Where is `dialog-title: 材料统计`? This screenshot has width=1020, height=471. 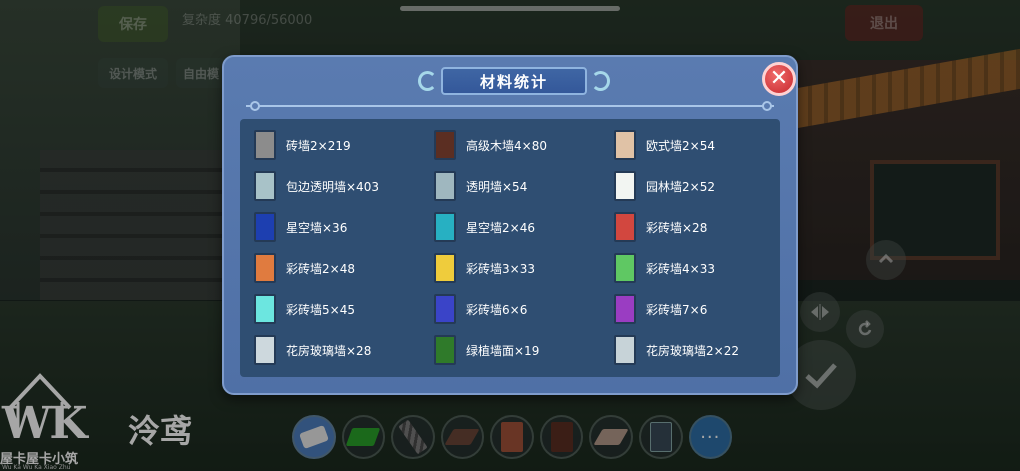
dialog-title: 材料统计 is located at coordinates (514, 81).